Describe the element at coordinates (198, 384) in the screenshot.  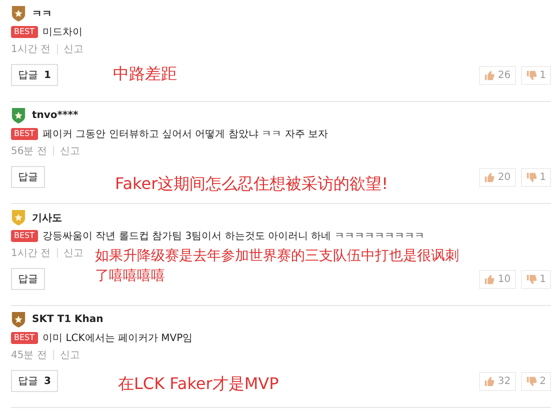
I see `annotation-text: 在LCK Faker才是MVP` at that location.